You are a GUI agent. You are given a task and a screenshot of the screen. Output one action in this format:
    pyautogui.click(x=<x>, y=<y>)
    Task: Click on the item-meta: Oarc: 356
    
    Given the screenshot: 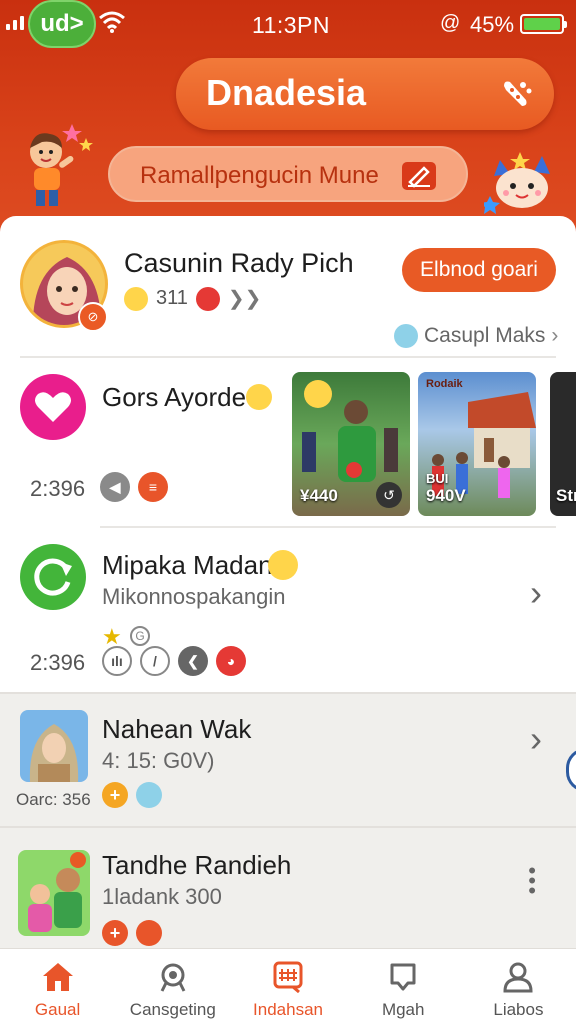 What is the action you would take?
    pyautogui.click(x=53, y=799)
    